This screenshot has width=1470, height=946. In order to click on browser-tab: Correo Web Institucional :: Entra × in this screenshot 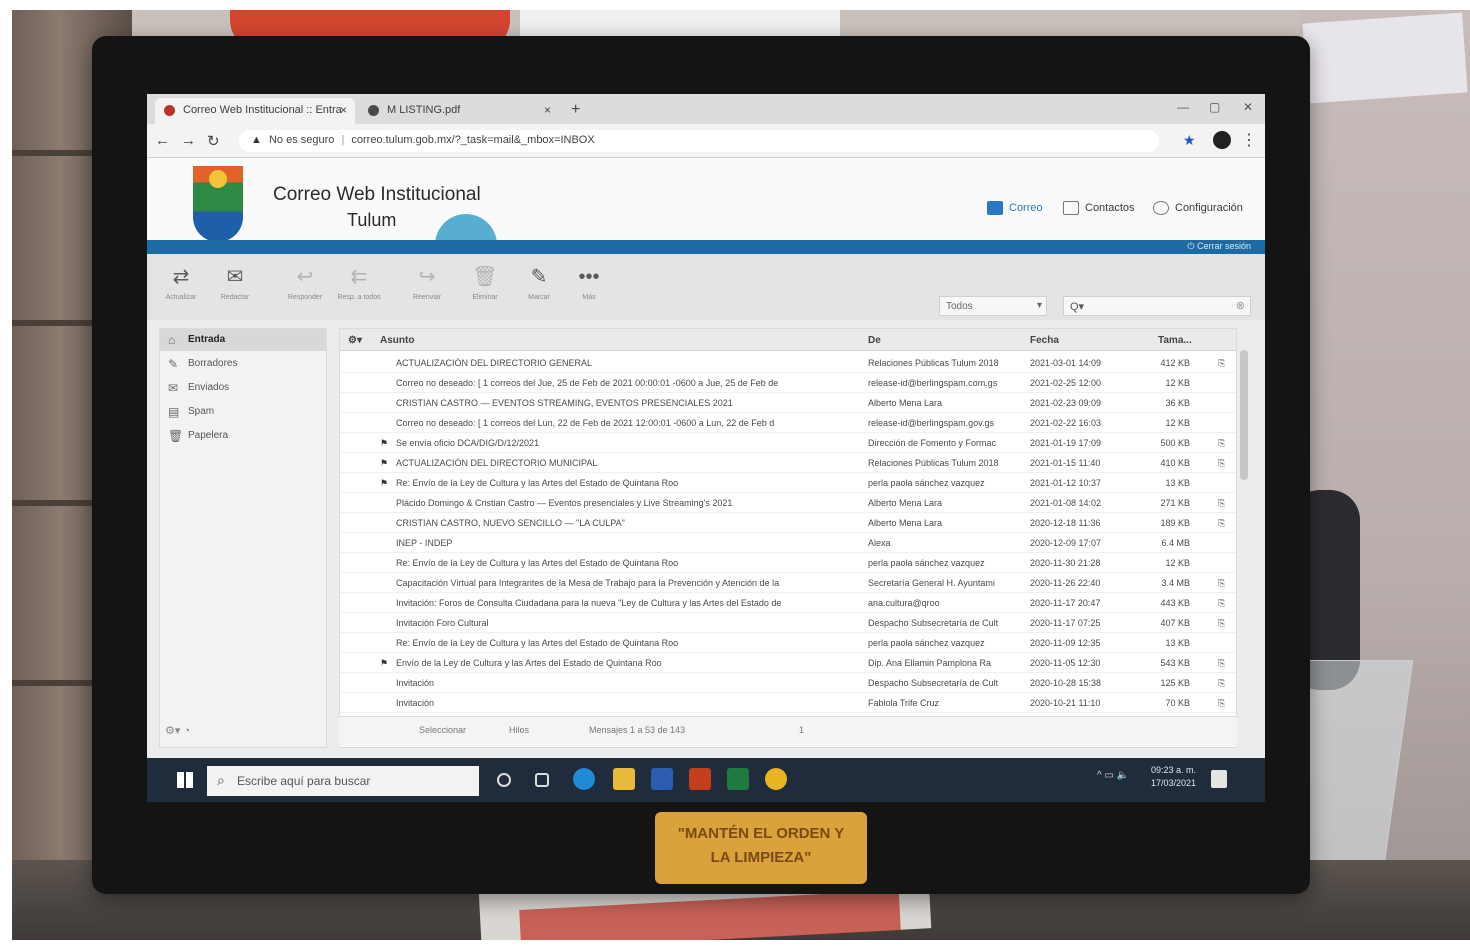, I will do `click(255, 111)`.